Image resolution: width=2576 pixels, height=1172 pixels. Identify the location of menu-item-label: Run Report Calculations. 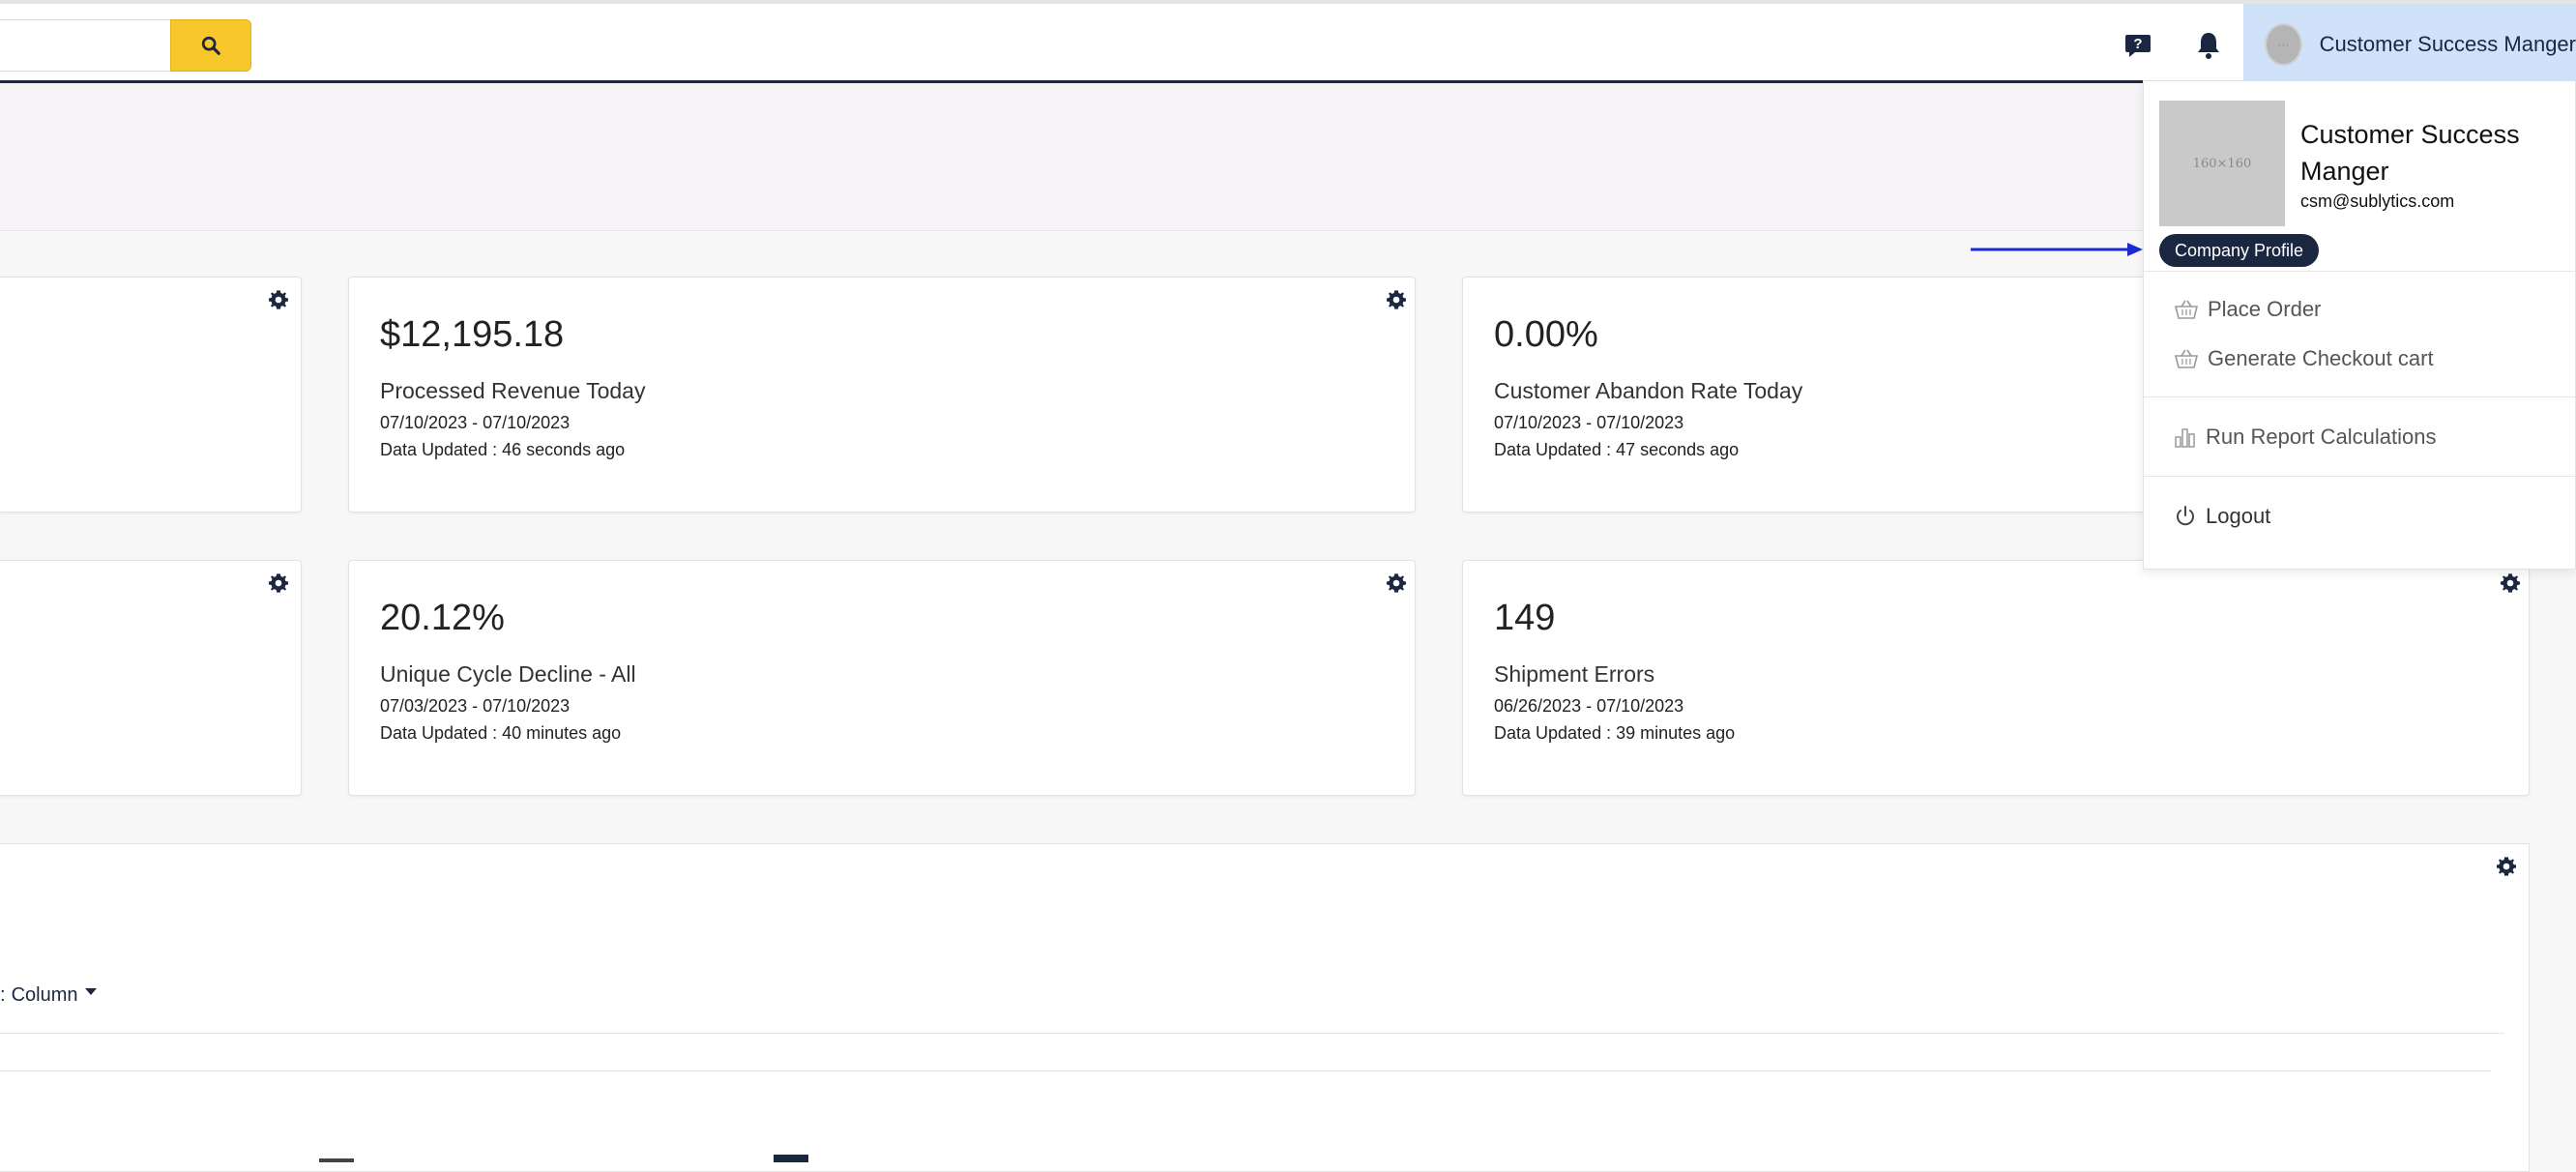
(2321, 437).